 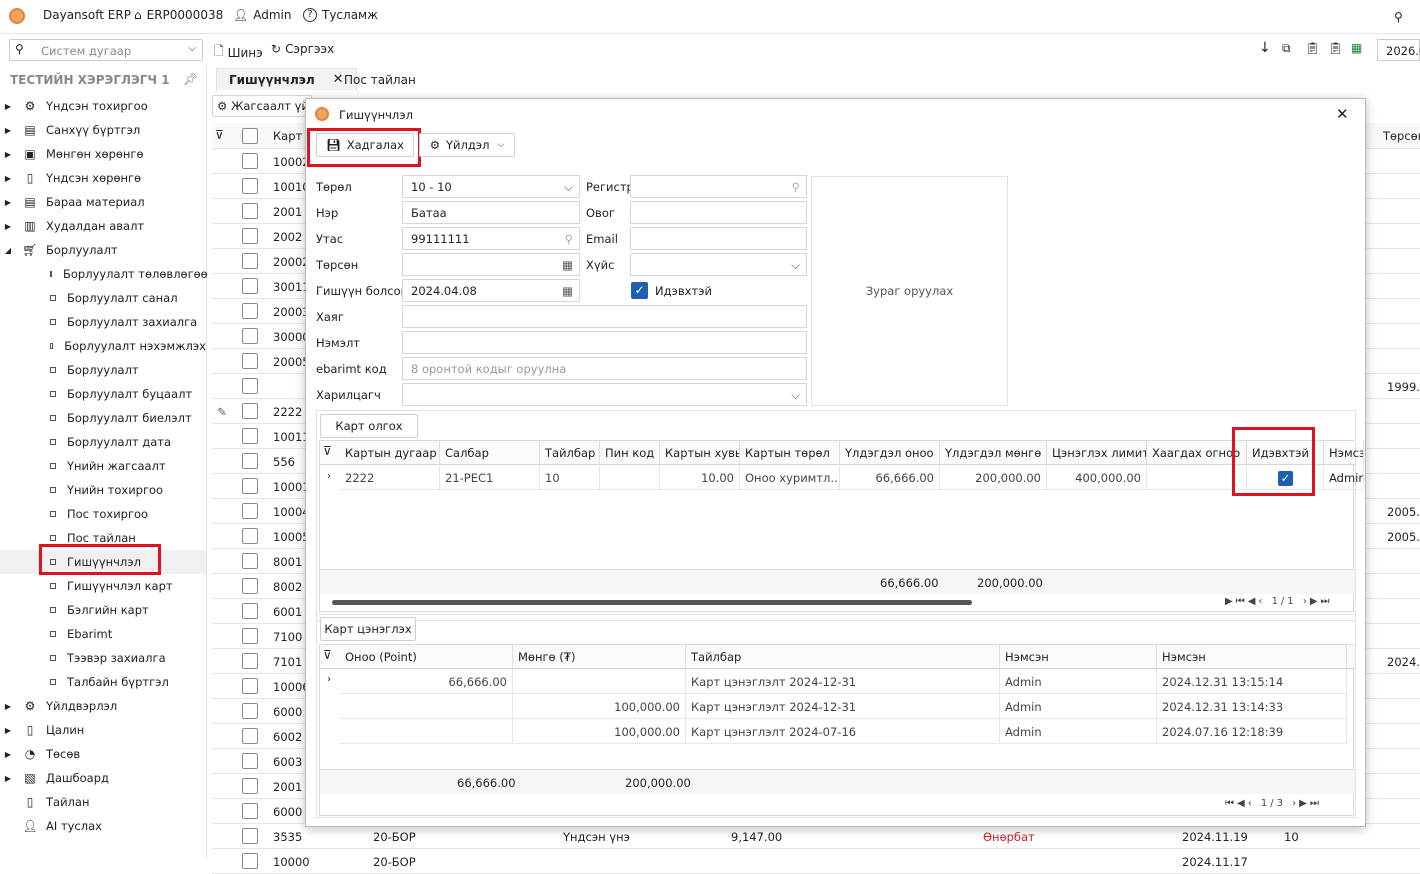 What do you see at coordinates (103, 490) in the screenshot?
I see `sidebar-subitem: Үнийн тохиргоо` at bounding box center [103, 490].